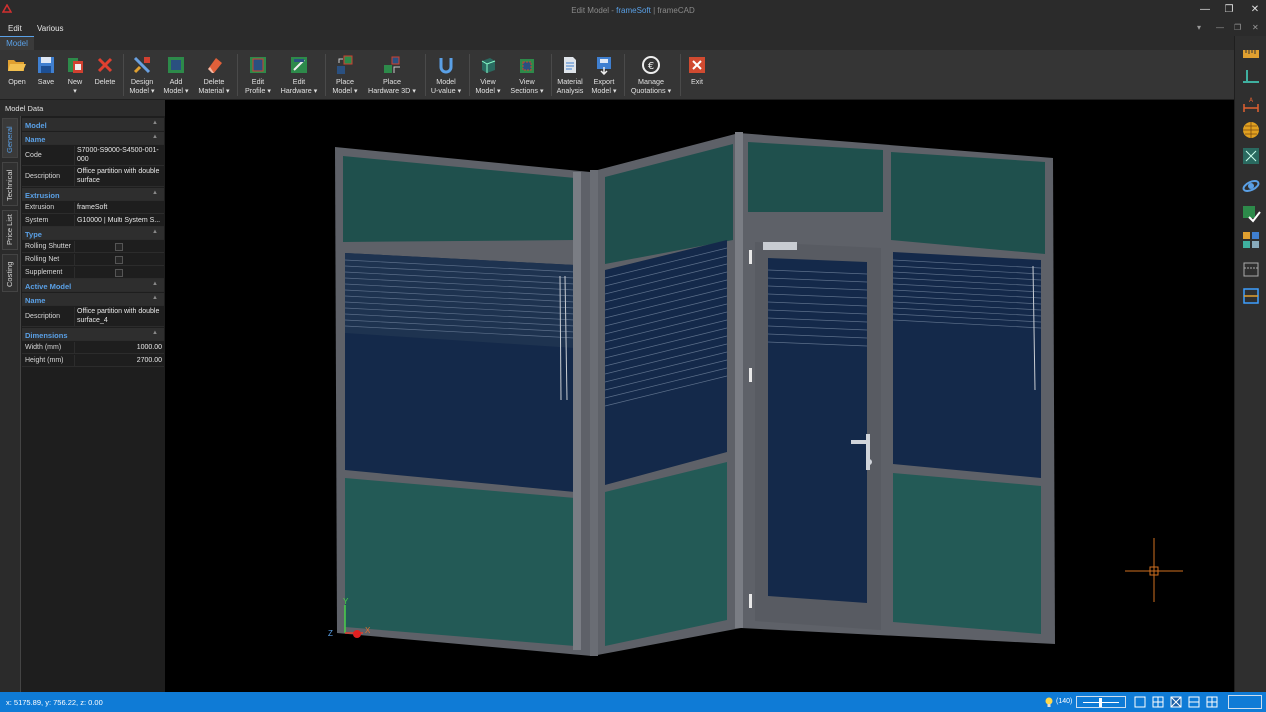 This screenshot has width=1266, height=712. Describe the element at coordinates (1251, 214) in the screenshot. I see `select-check-icon` at that location.